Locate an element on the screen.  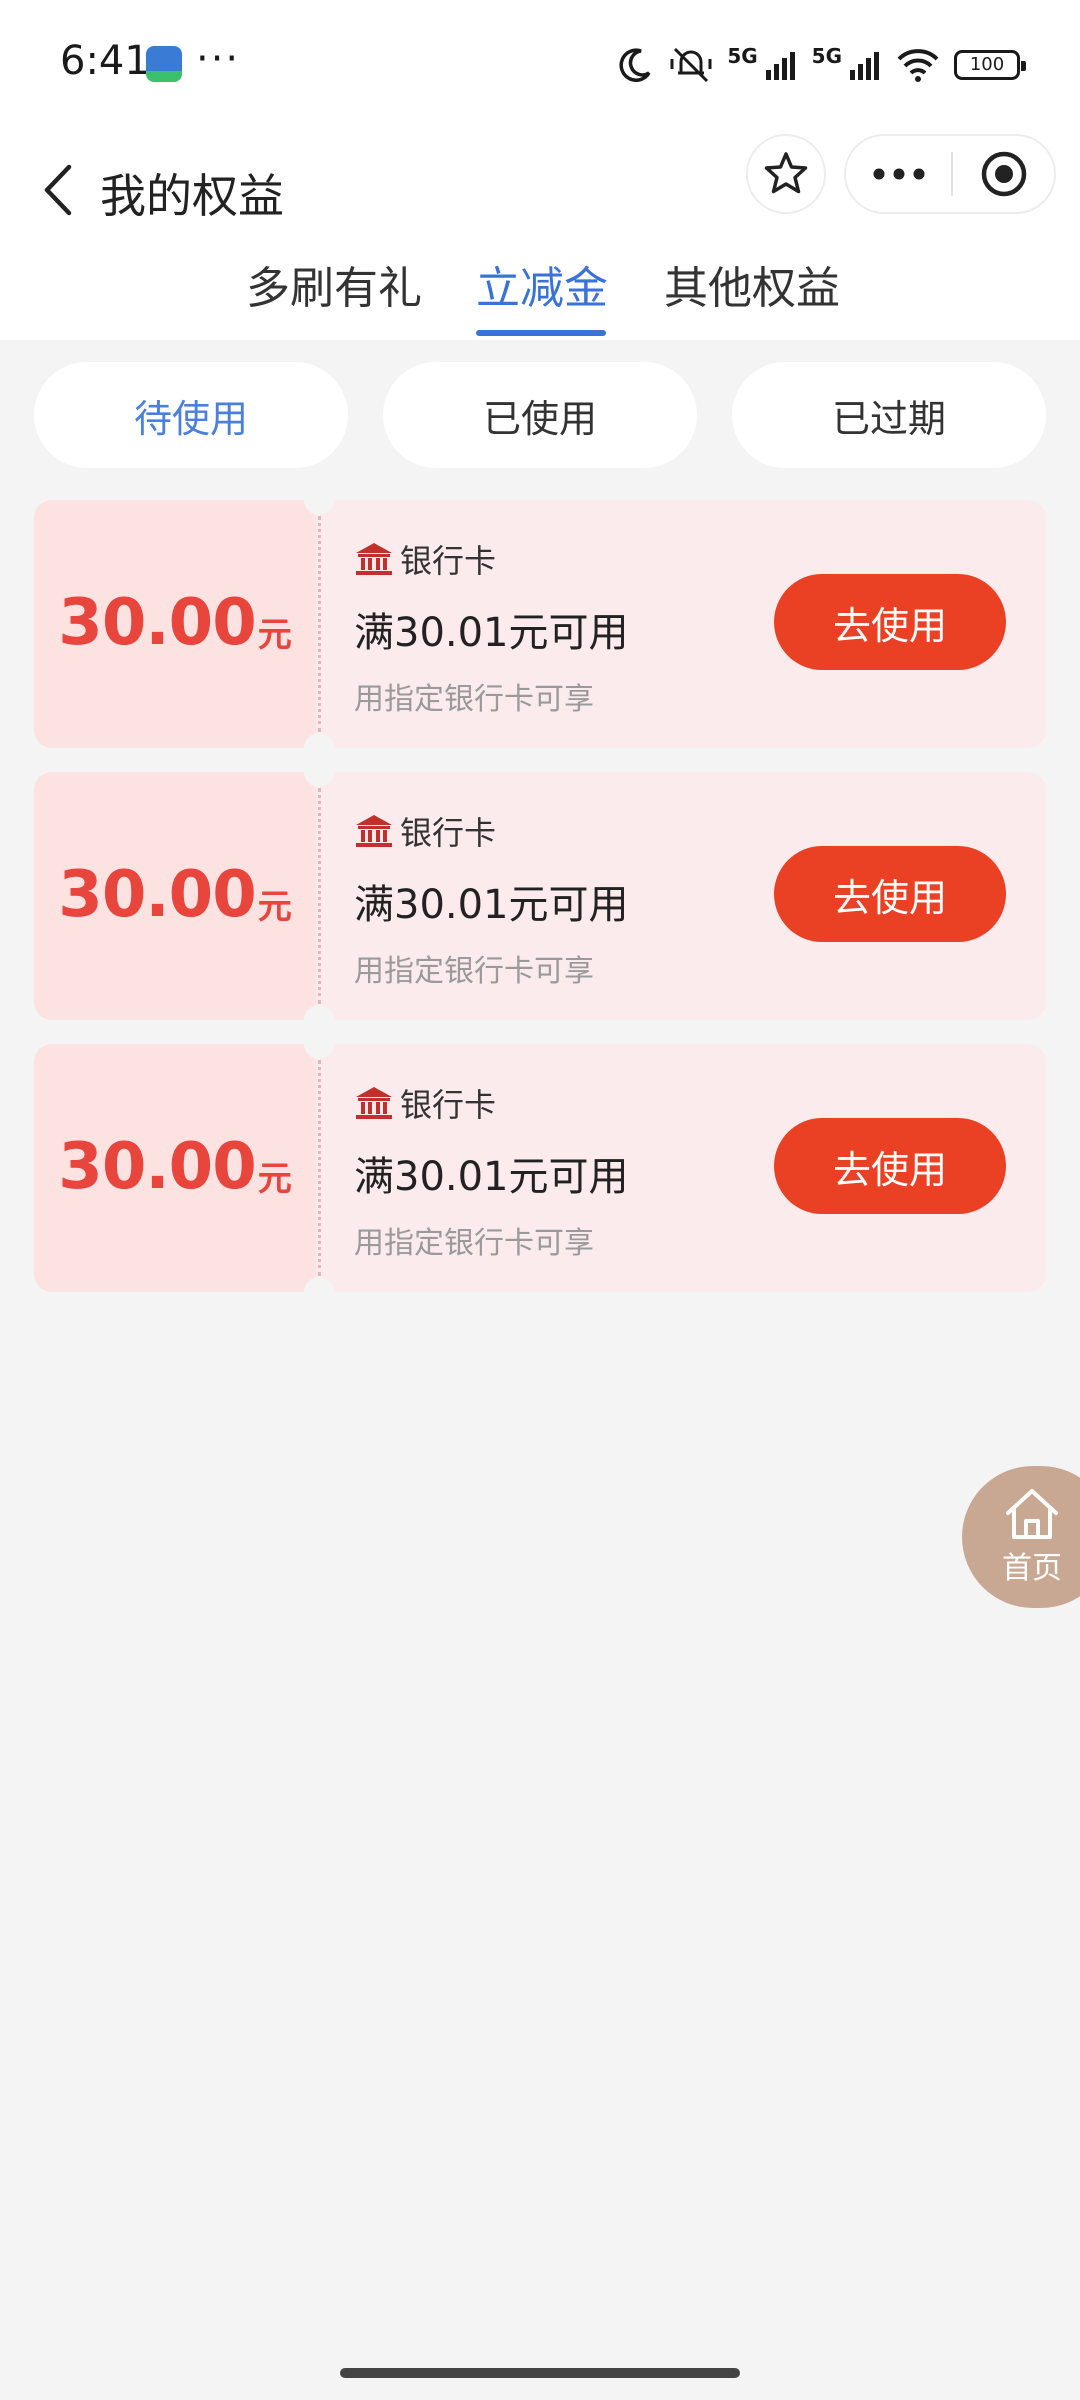
mute-bell-icon is located at coordinates (691, 65).